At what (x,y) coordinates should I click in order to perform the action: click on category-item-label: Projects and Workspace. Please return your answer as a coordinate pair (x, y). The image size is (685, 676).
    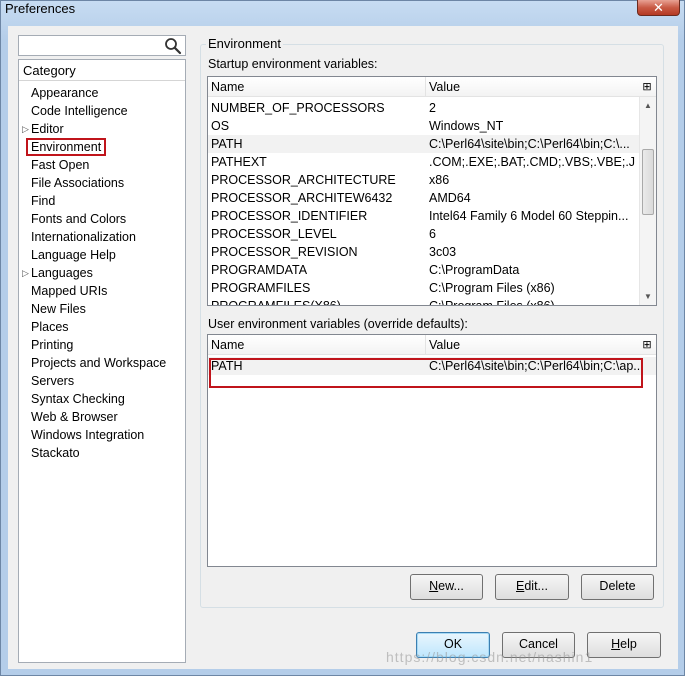
    Looking at the image, I should click on (99, 363).